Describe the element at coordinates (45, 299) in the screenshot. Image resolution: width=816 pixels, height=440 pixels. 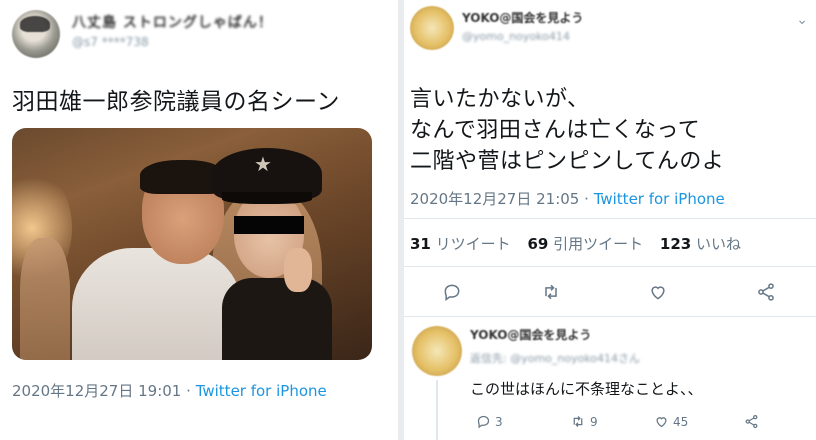
I see `photo-background-figure` at that location.